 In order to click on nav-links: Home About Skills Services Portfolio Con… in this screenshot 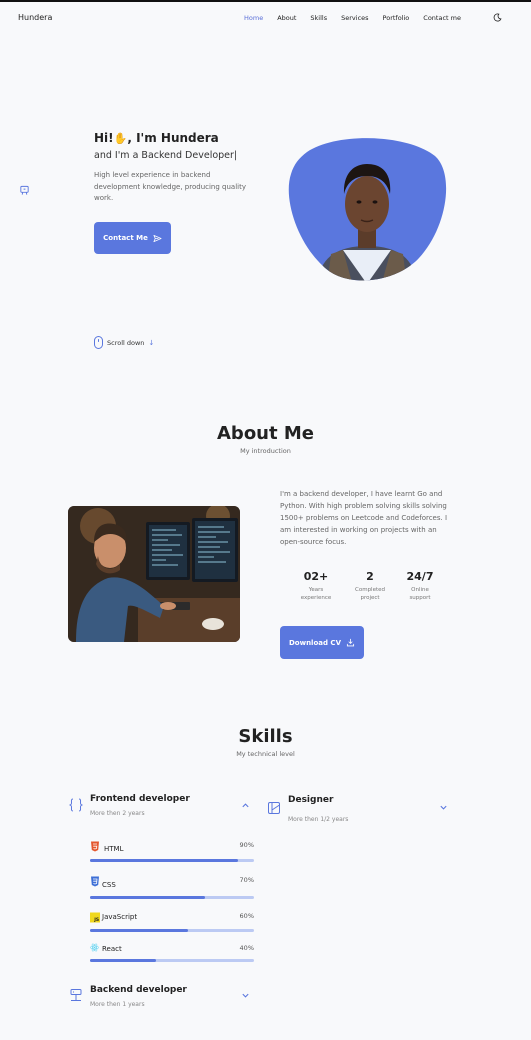, I will do `click(359, 18)`.